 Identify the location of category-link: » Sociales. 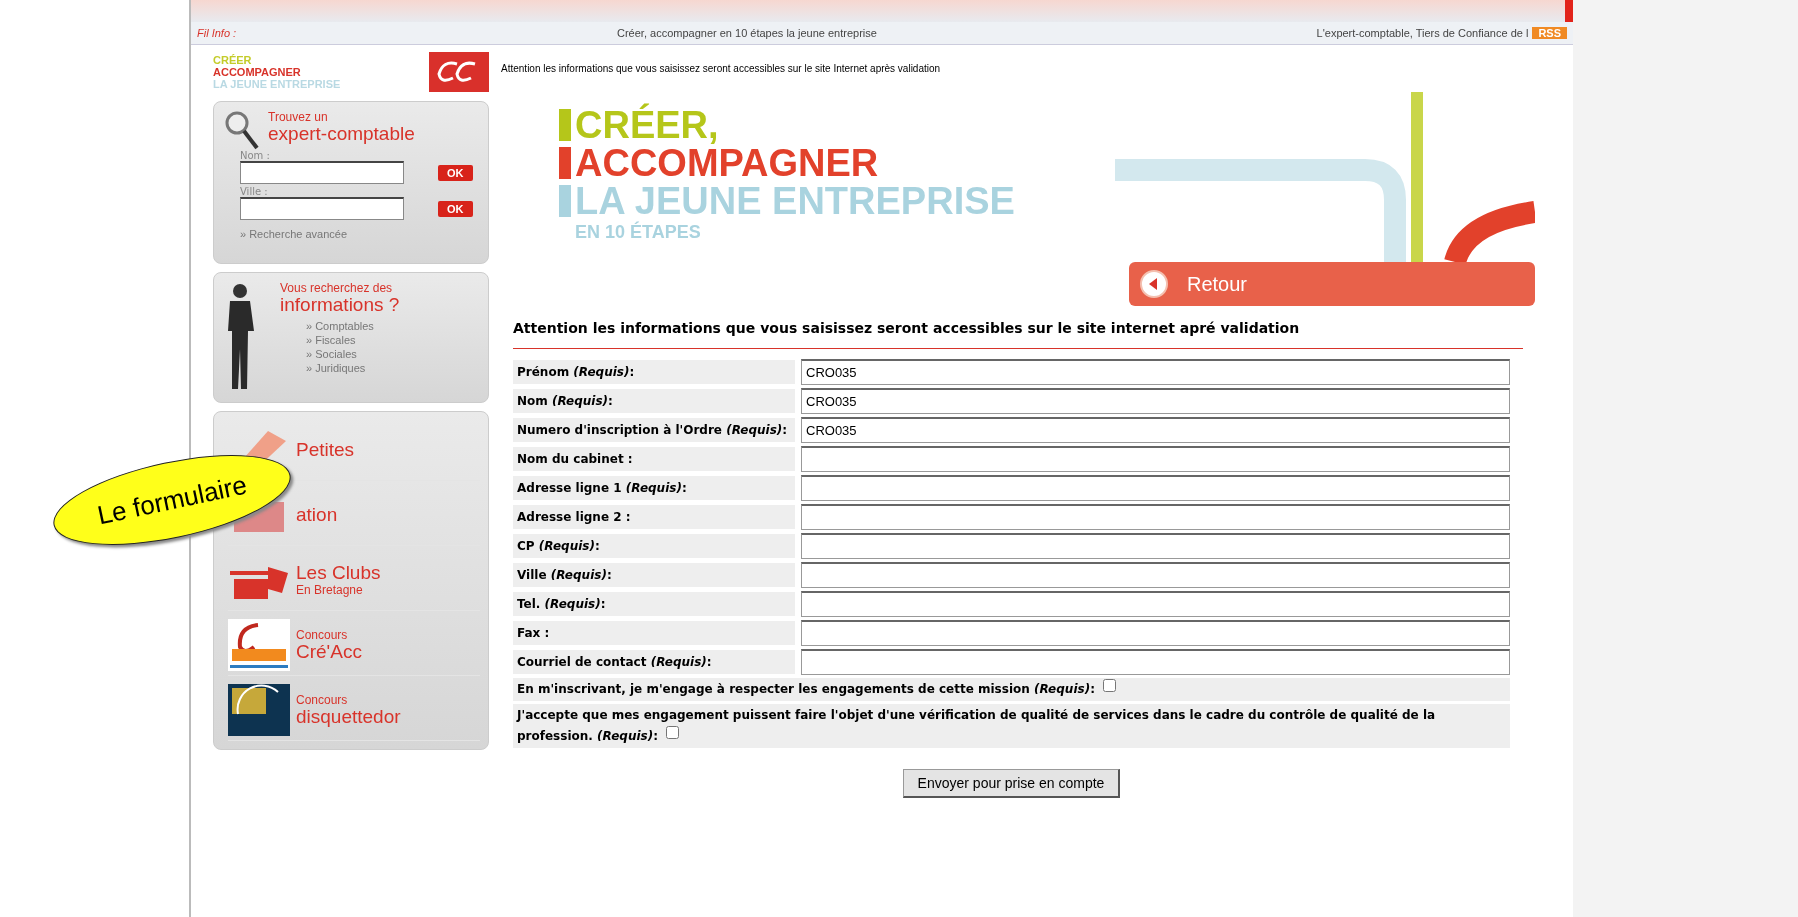
(353, 354).